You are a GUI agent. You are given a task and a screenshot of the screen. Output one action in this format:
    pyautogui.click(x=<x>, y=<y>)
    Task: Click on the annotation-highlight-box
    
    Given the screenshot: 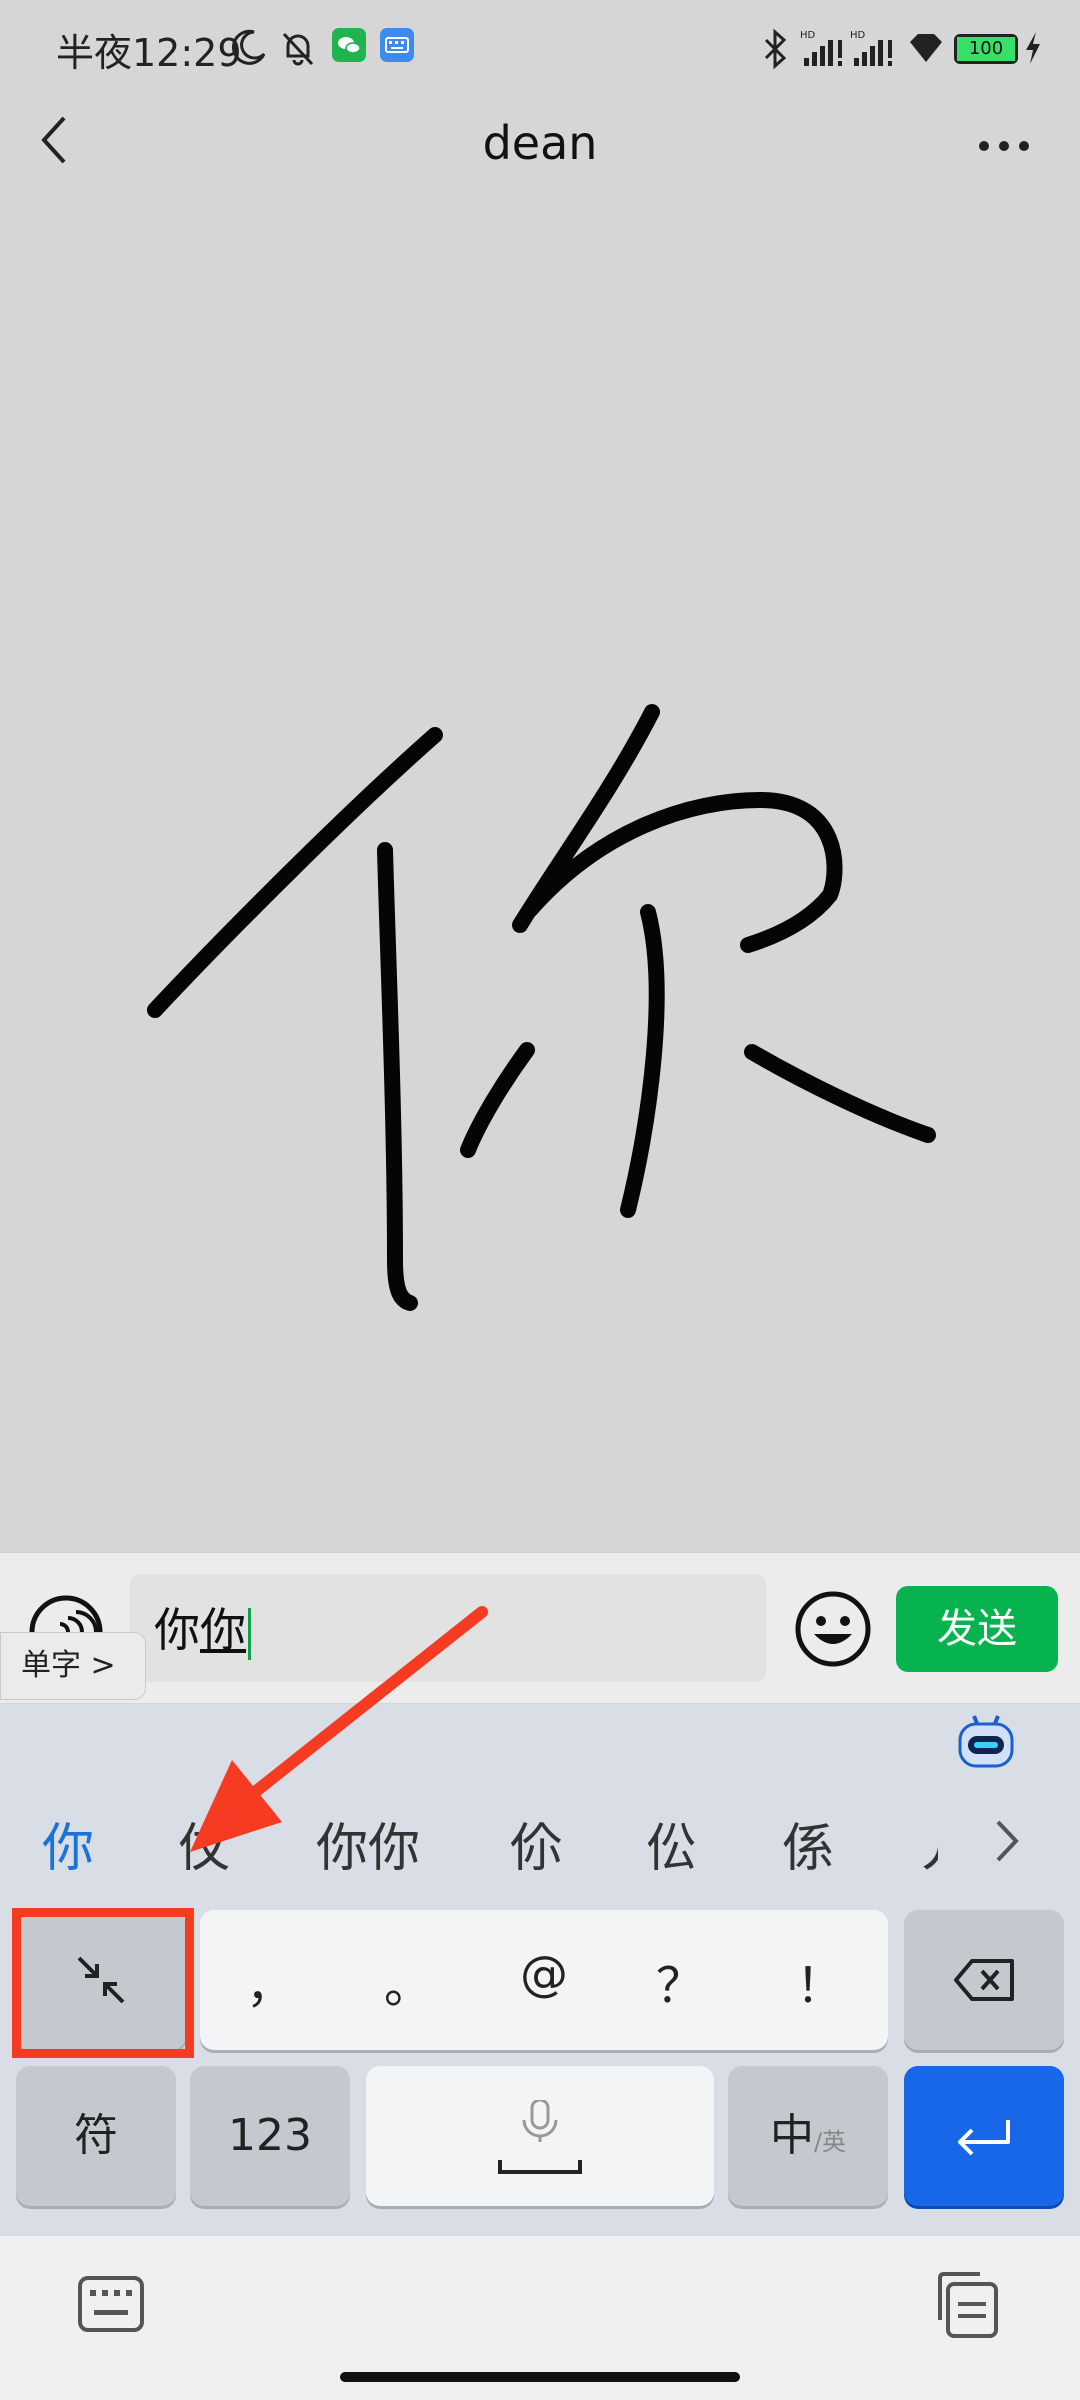 What is the action you would take?
    pyautogui.click(x=103, y=1983)
    